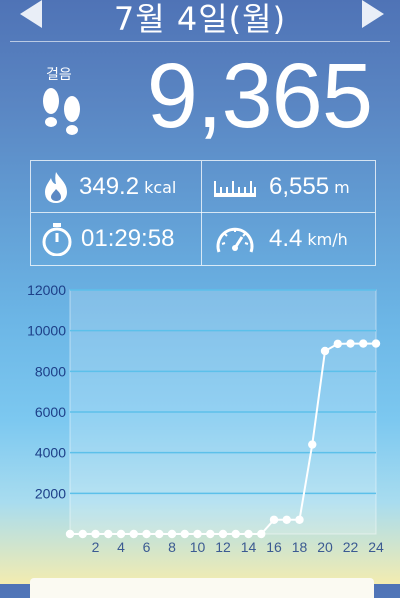  Describe the element at coordinates (200, 41) in the screenshot. I see `header-divider` at that location.